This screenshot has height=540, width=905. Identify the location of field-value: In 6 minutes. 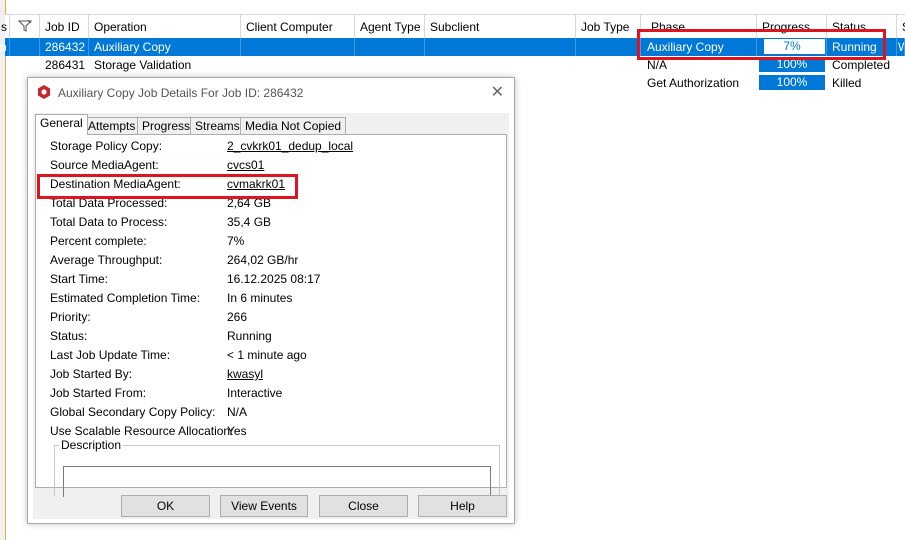
(260, 298).